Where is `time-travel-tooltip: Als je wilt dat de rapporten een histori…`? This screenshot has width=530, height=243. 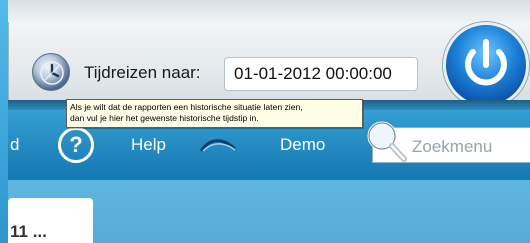 time-travel-tooltip: Als je wilt dat de rapporten een histori… is located at coordinates (214, 113).